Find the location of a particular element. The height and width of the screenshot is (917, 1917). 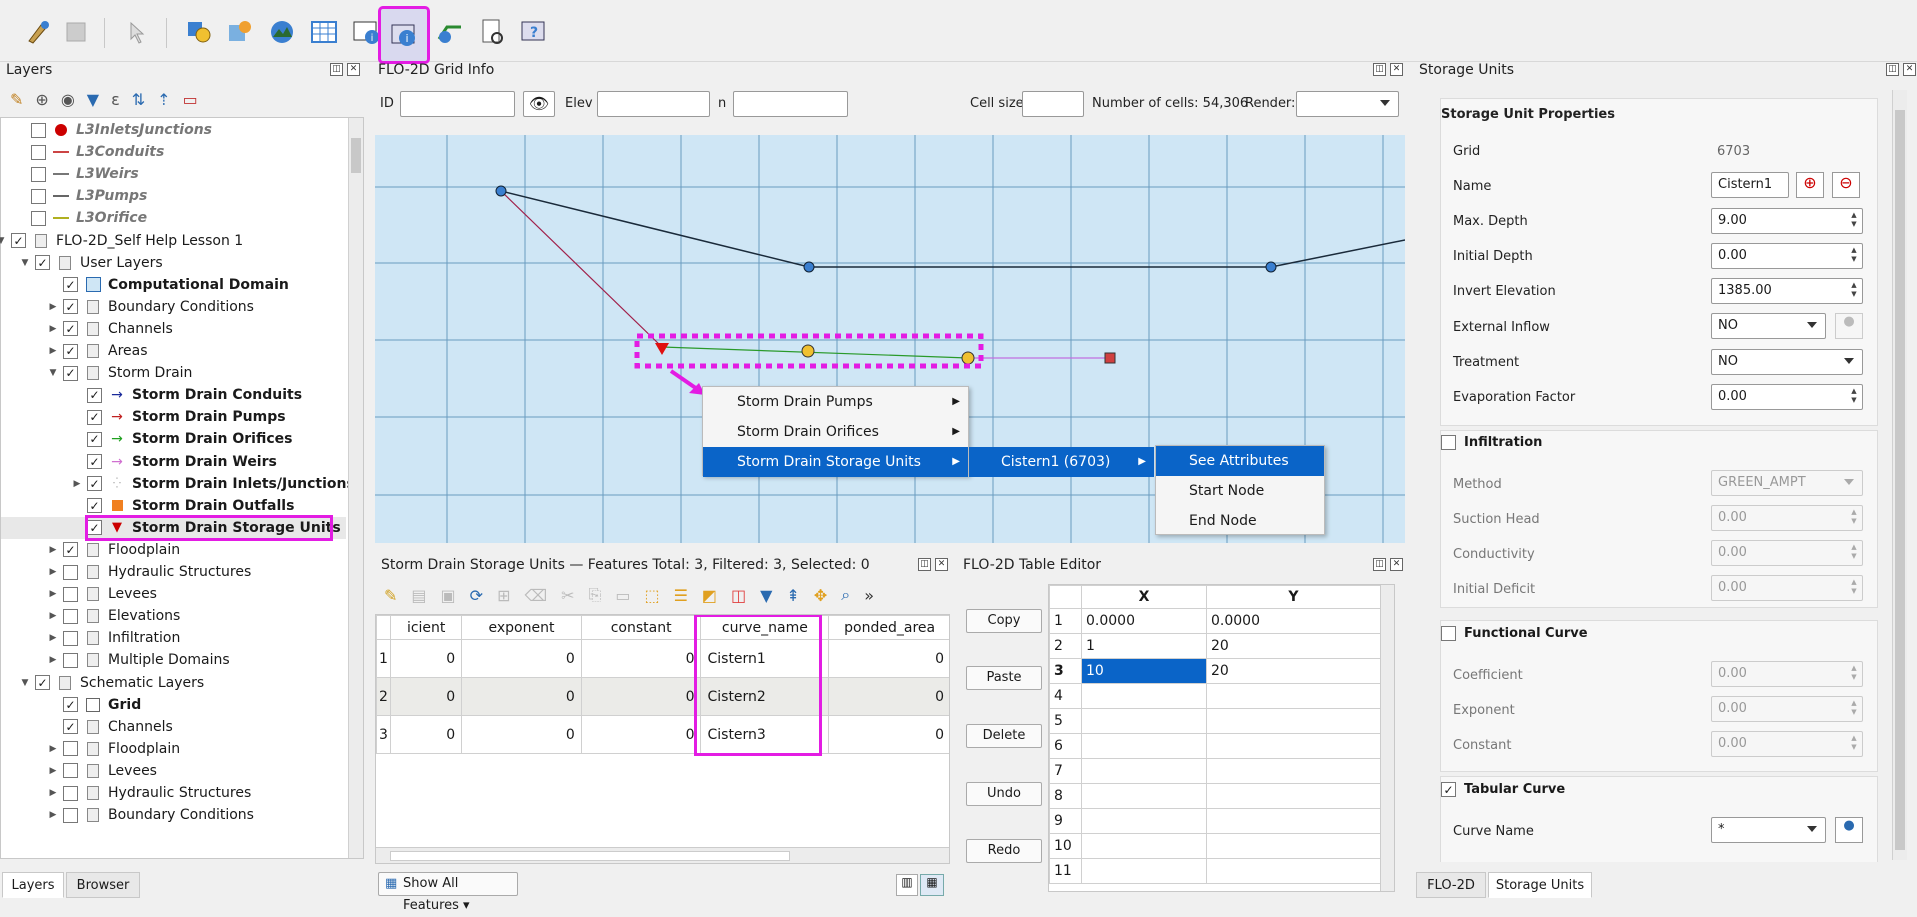

layer-item: ✓ Channels is located at coordinates (173, 727).